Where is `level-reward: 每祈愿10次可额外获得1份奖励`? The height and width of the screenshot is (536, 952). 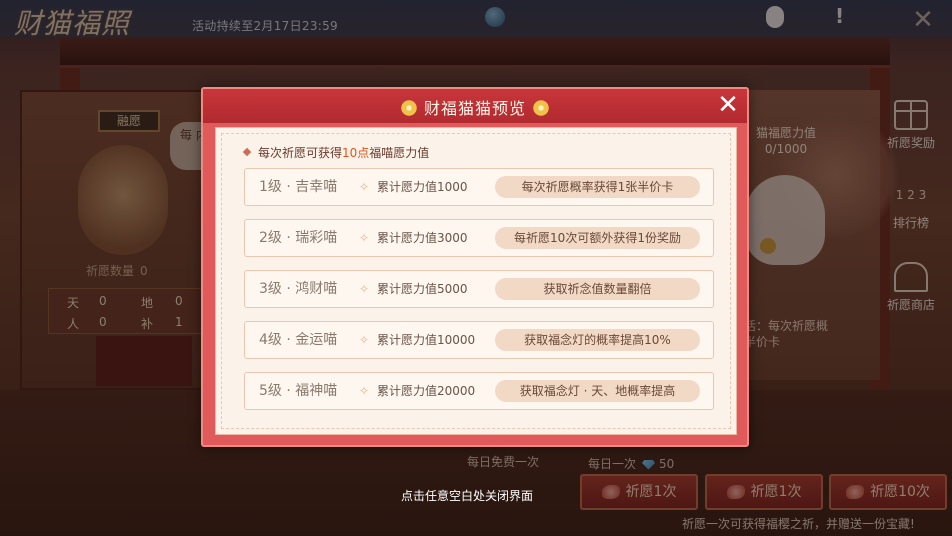
level-reward: 每祈愿10次可额外获得1份奖励 is located at coordinates (597, 238).